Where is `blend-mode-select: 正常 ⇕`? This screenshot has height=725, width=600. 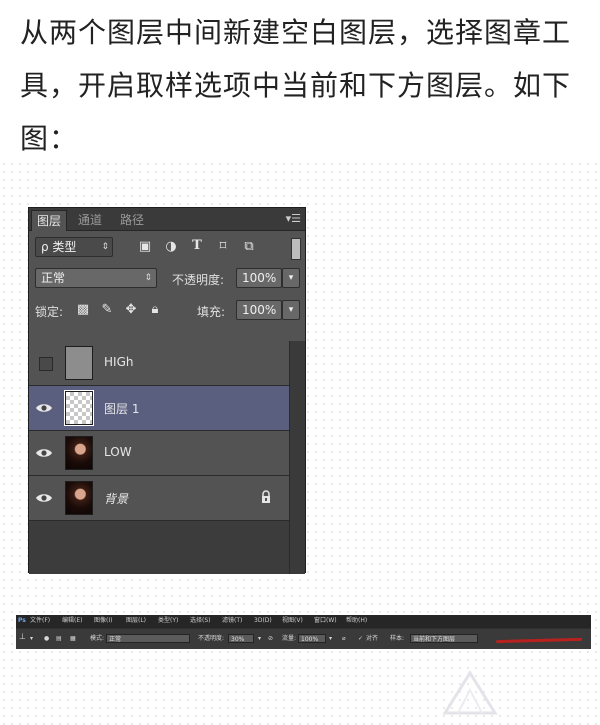
blend-mode-select: 正常 ⇕ is located at coordinates (96, 278).